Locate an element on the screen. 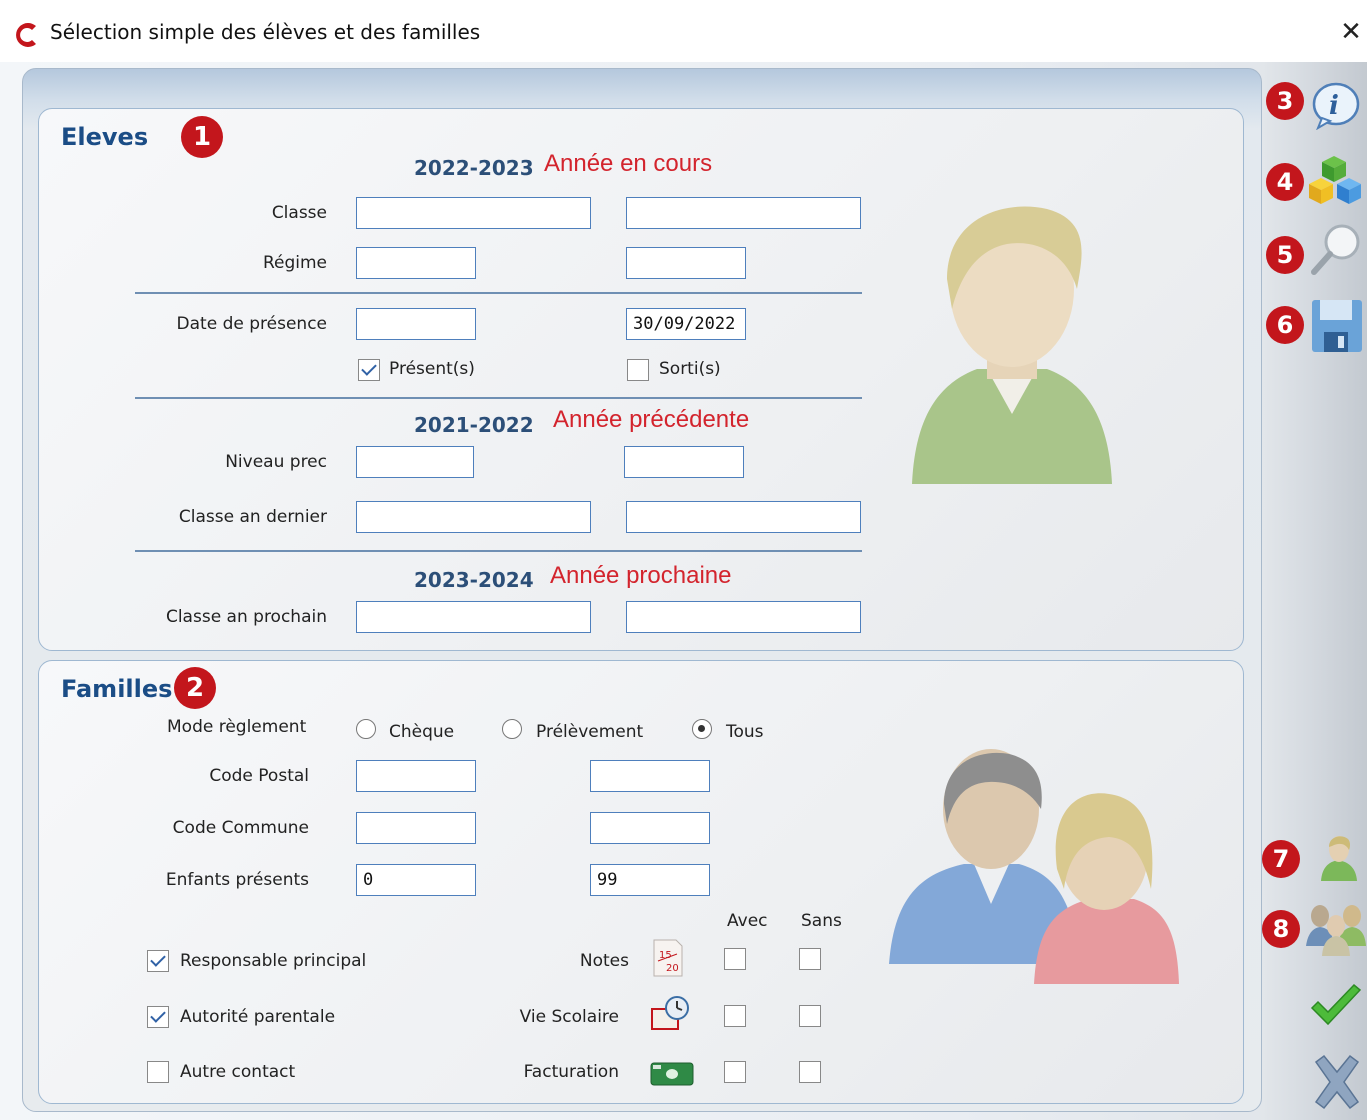  classe-prochain-from-input is located at coordinates (473, 617).